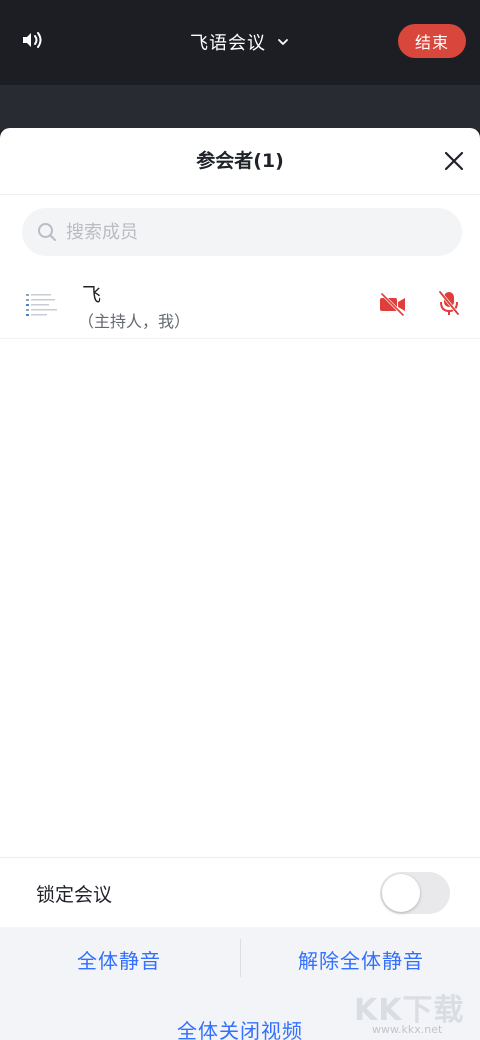  Describe the element at coordinates (74, 895) in the screenshot. I see `lock-meeting-label: 锁定会议` at that location.